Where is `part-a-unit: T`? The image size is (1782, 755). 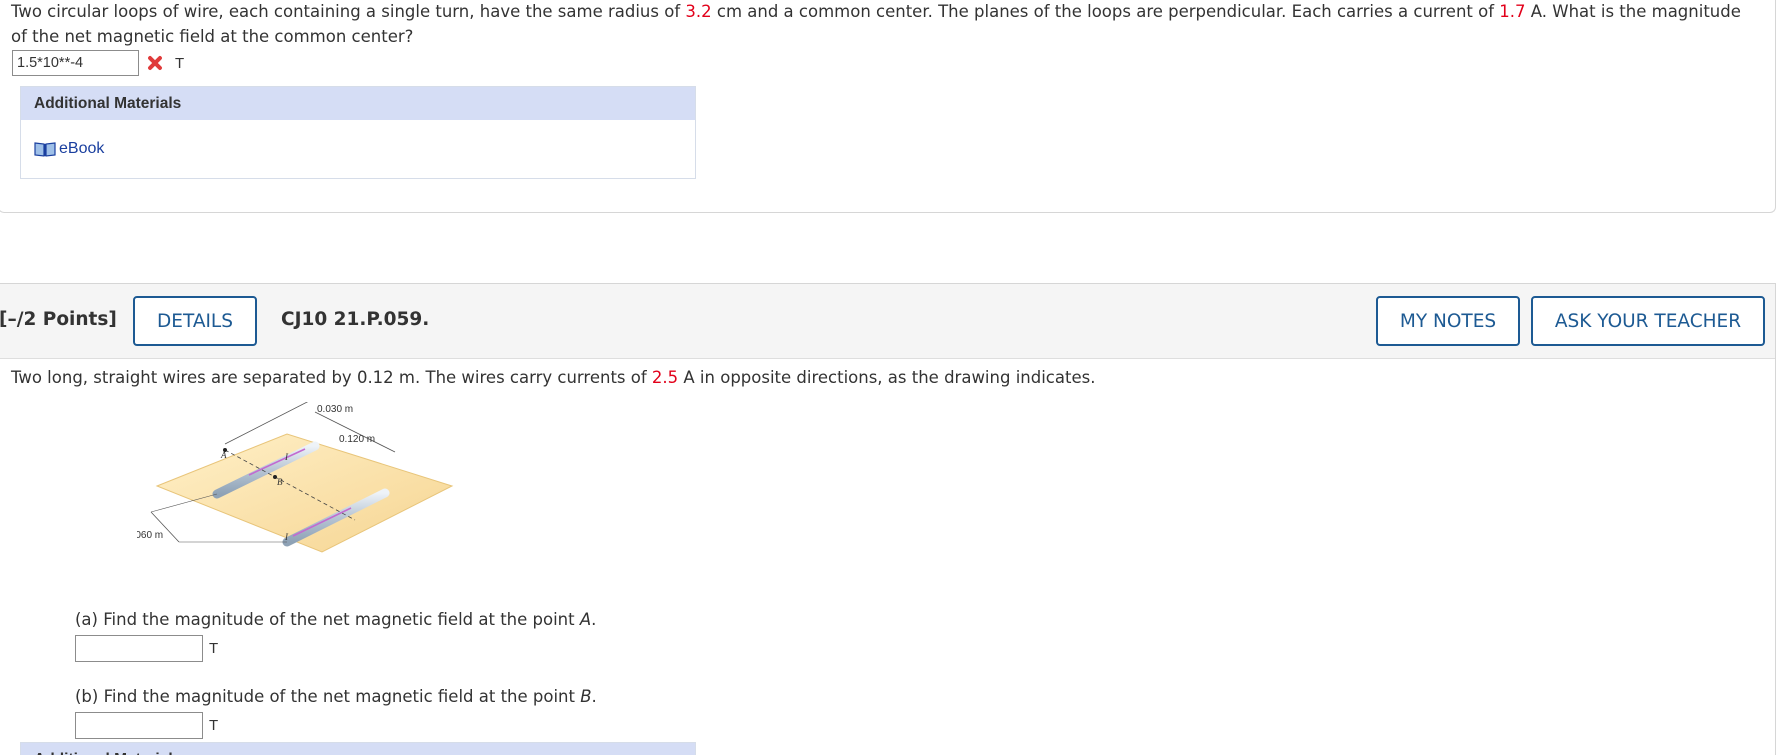 part-a-unit: T is located at coordinates (214, 648).